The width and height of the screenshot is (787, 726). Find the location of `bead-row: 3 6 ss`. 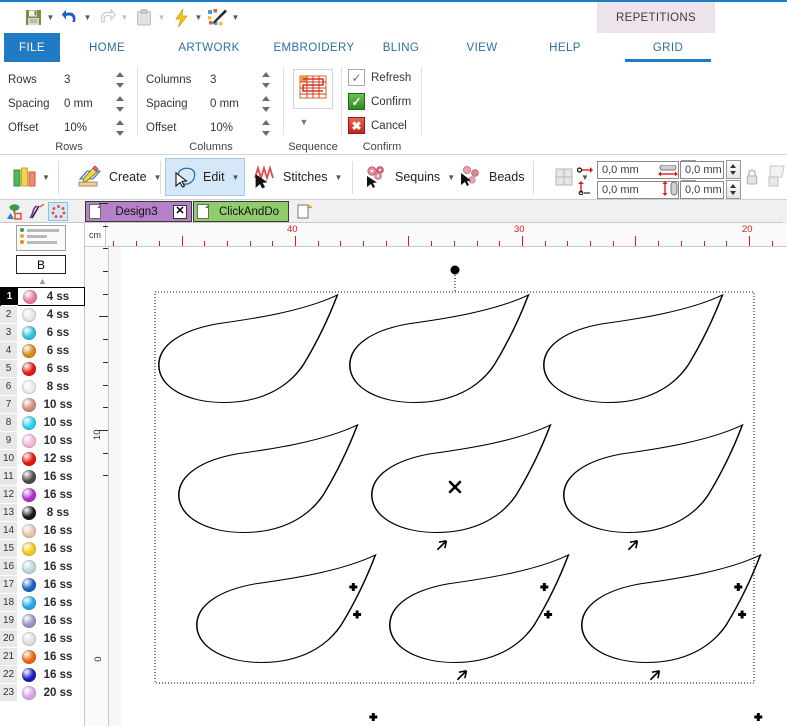

bead-row: 3 6 ss is located at coordinates (42, 333).